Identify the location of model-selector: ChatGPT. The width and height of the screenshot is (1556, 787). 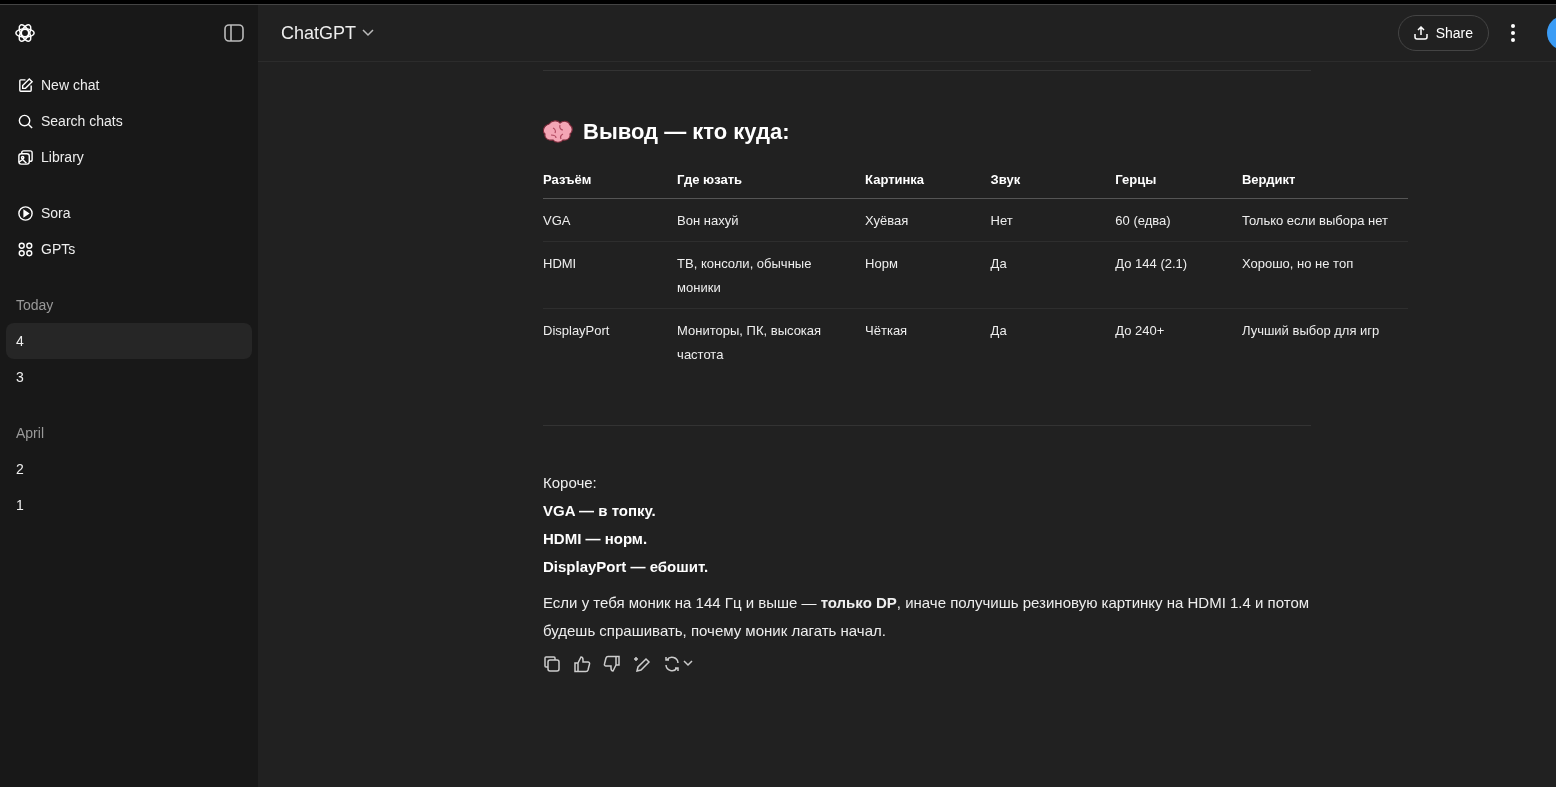
(328, 33).